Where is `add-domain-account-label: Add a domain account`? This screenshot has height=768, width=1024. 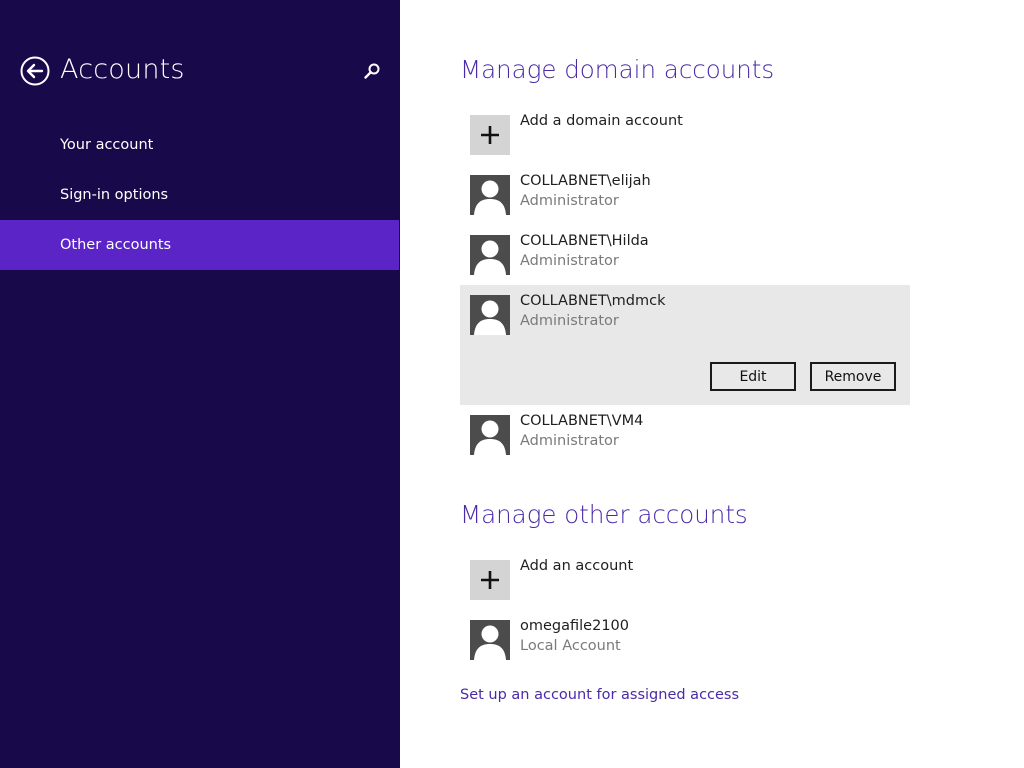
add-domain-account-label: Add a domain account is located at coordinates (601, 121).